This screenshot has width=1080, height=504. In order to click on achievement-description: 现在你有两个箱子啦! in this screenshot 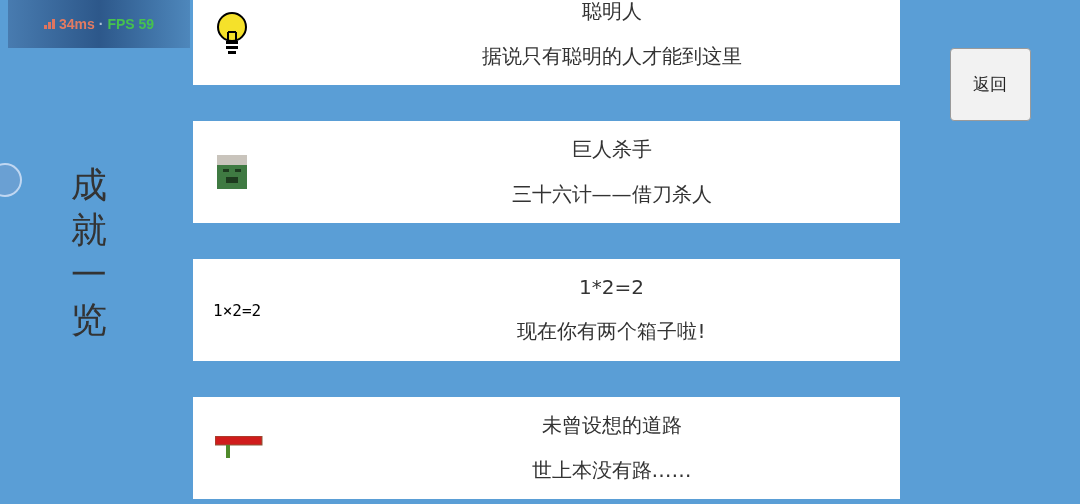, I will do `click(611, 332)`.